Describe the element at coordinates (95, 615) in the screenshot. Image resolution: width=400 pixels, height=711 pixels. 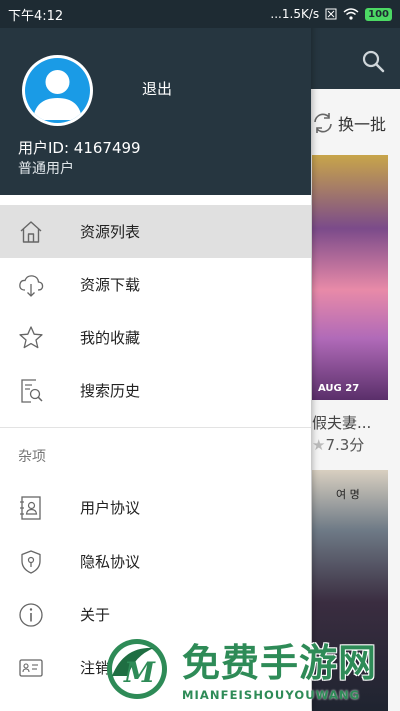
I see `menu-item-label: 关于` at that location.